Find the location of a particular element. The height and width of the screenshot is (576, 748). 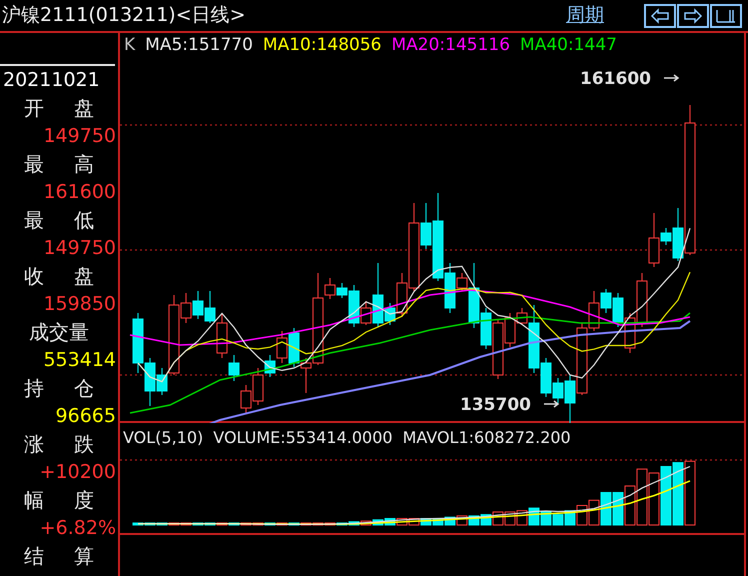

info-value: 159850 is located at coordinates (79, 304).